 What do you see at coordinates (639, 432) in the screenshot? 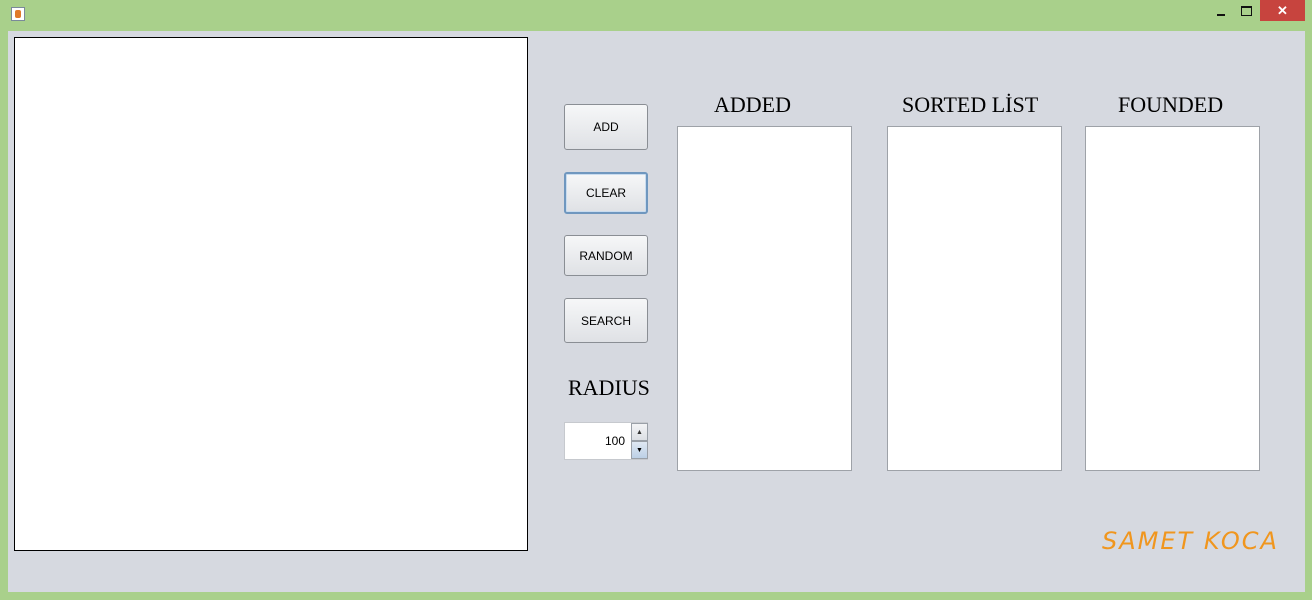
I see `spinner-up-arrow-icon: ▲` at bounding box center [639, 432].